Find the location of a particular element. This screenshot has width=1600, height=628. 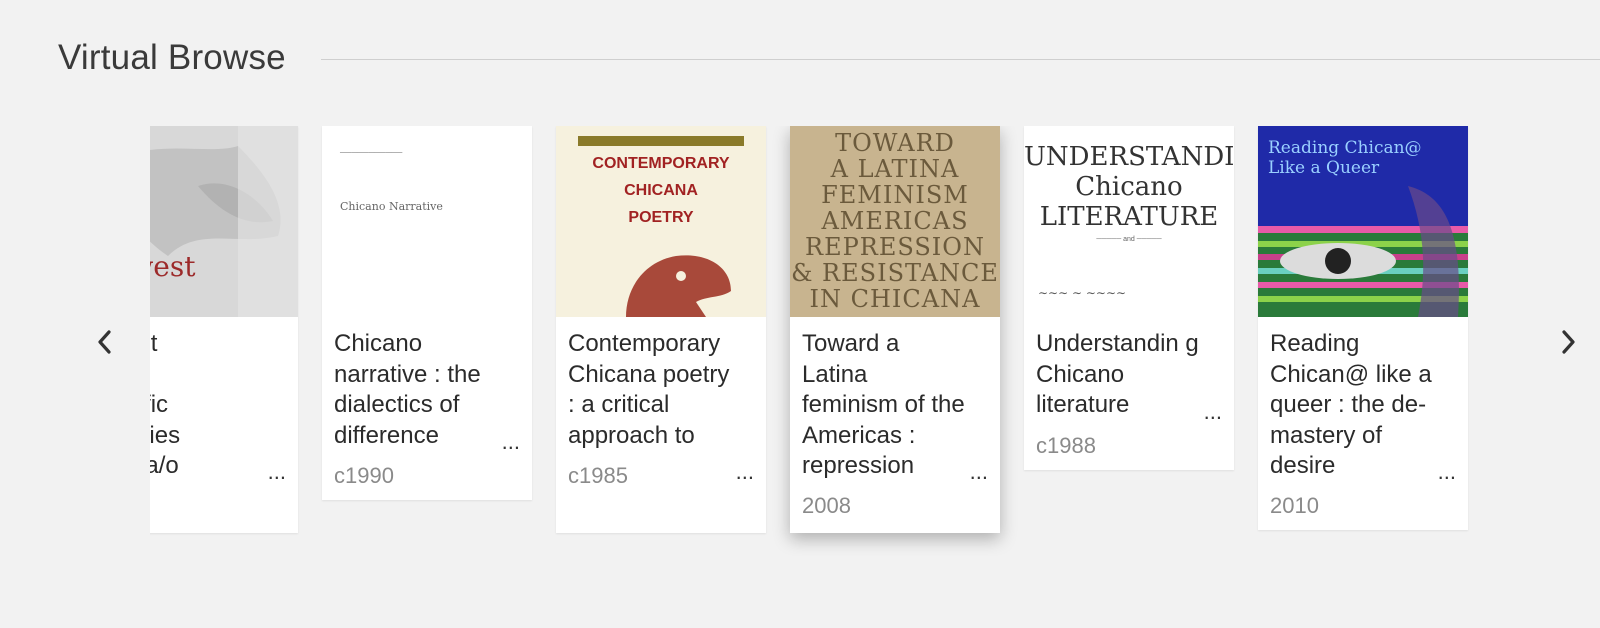

cover-author: ───── and ───── is located at coordinates (1129, 239).